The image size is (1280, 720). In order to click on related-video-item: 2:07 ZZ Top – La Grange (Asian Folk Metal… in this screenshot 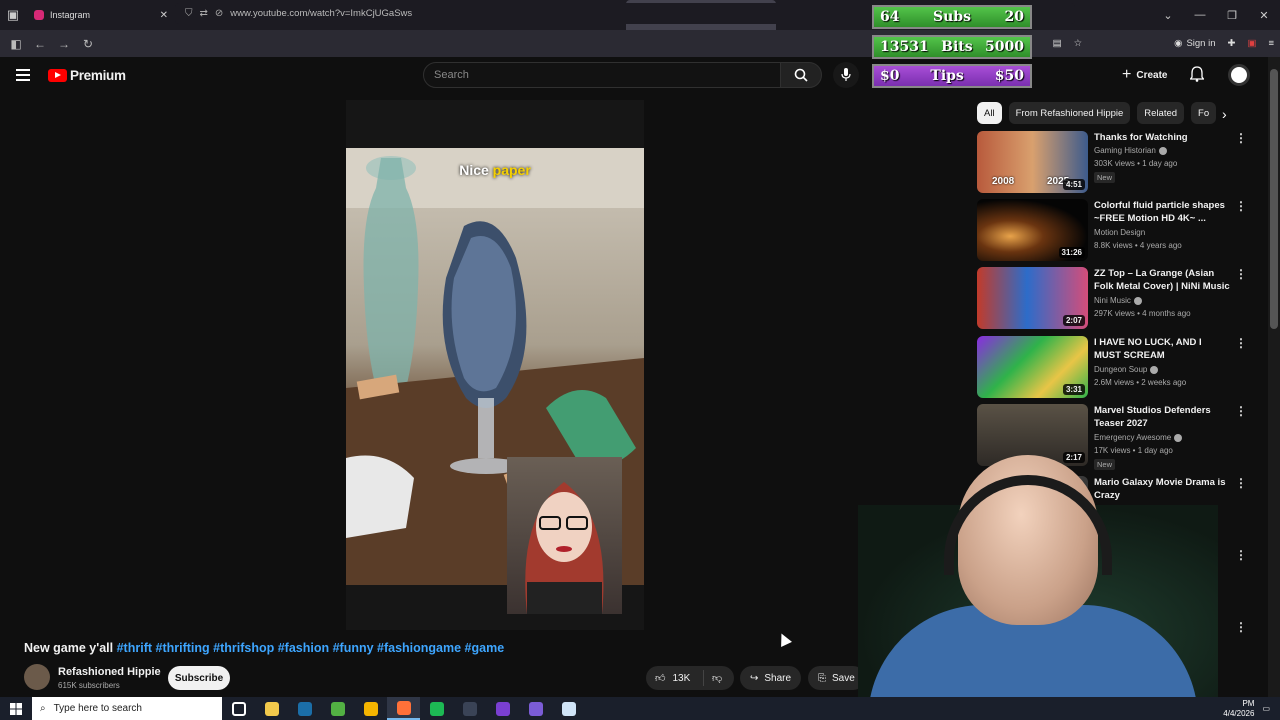, I will do `click(1112, 299)`.